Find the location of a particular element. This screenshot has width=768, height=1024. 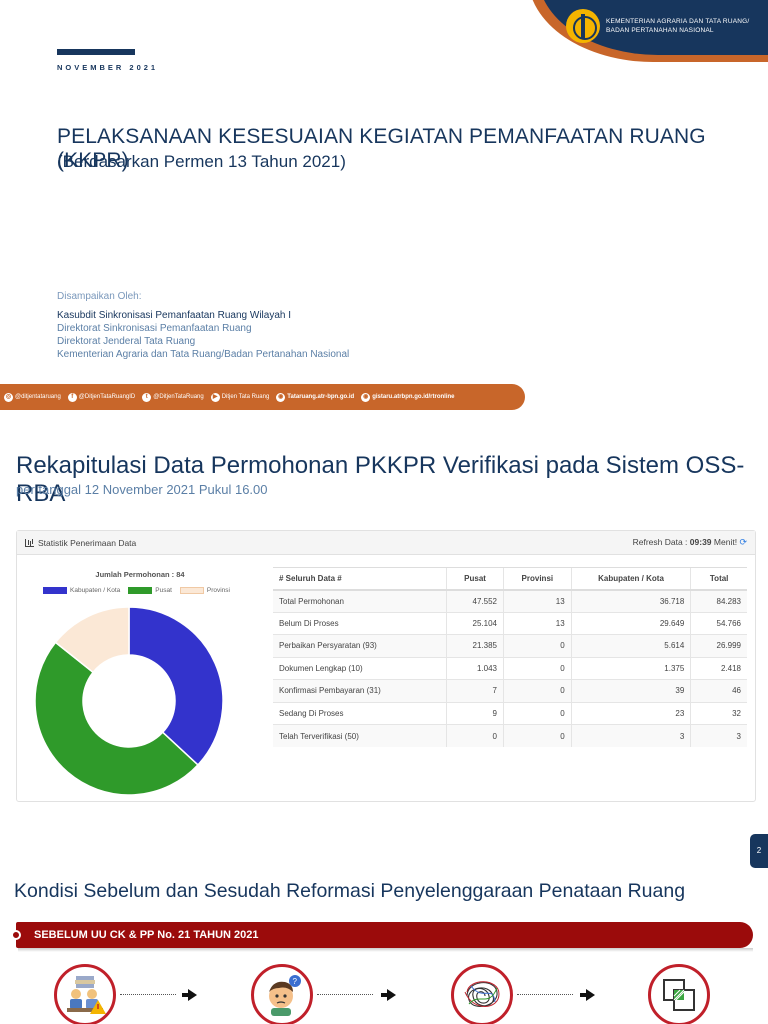

banner-dot is located at coordinates (16, 935).